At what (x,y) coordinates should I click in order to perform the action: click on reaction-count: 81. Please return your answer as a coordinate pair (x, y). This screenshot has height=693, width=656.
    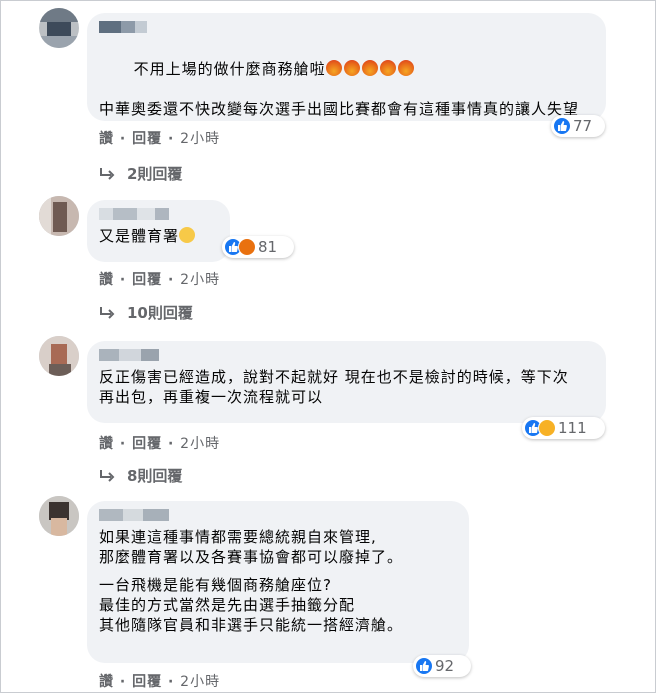
    Looking at the image, I should click on (268, 247).